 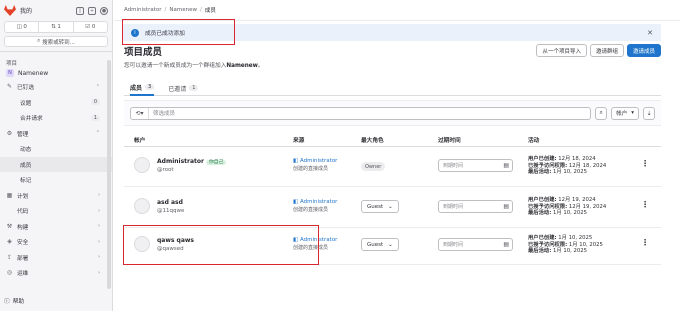 I want to click on filter-bar: ⟲▾ 筛选成员 ⌕ 帐户 ▾ ⇣, so click(x=392, y=113).